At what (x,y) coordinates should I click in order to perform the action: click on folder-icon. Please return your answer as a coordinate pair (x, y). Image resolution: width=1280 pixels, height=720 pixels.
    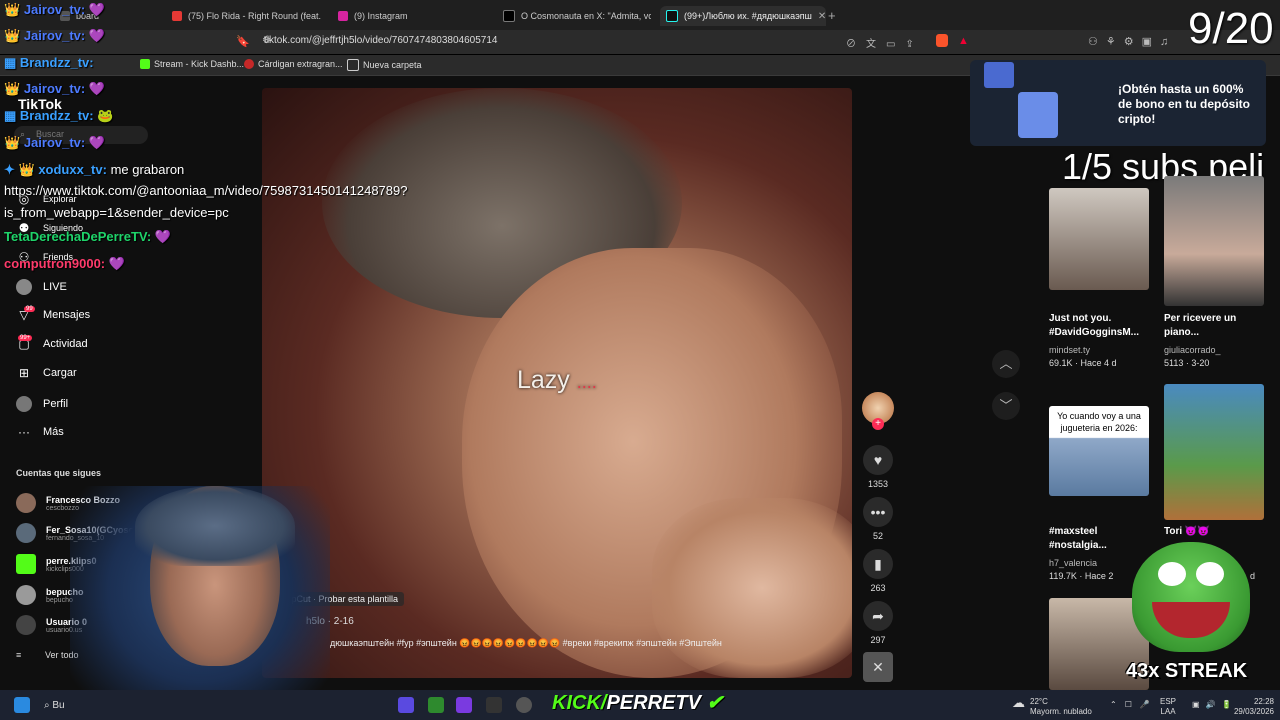
    Looking at the image, I should click on (353, 65).